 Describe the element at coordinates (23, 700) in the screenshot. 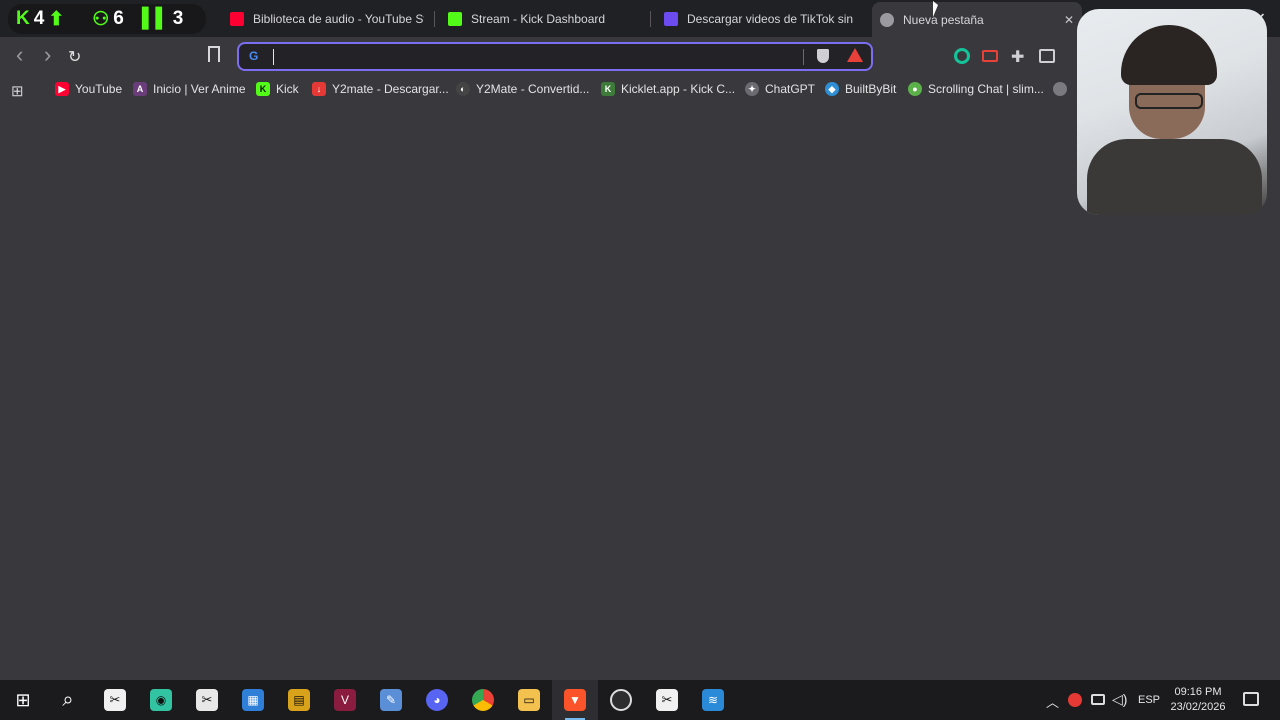

I see `windows-start-icon: ⊞` at that location.